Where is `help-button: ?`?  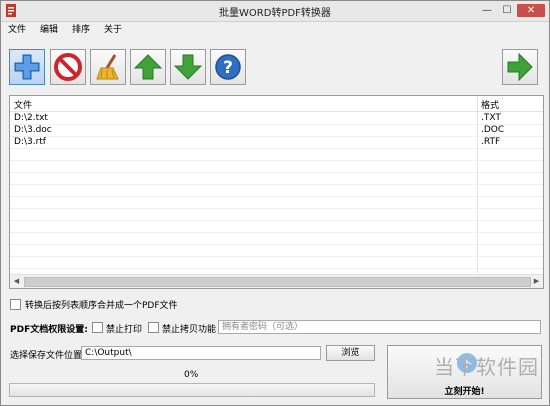 help-button: ? is located at coordinates (228, 67).